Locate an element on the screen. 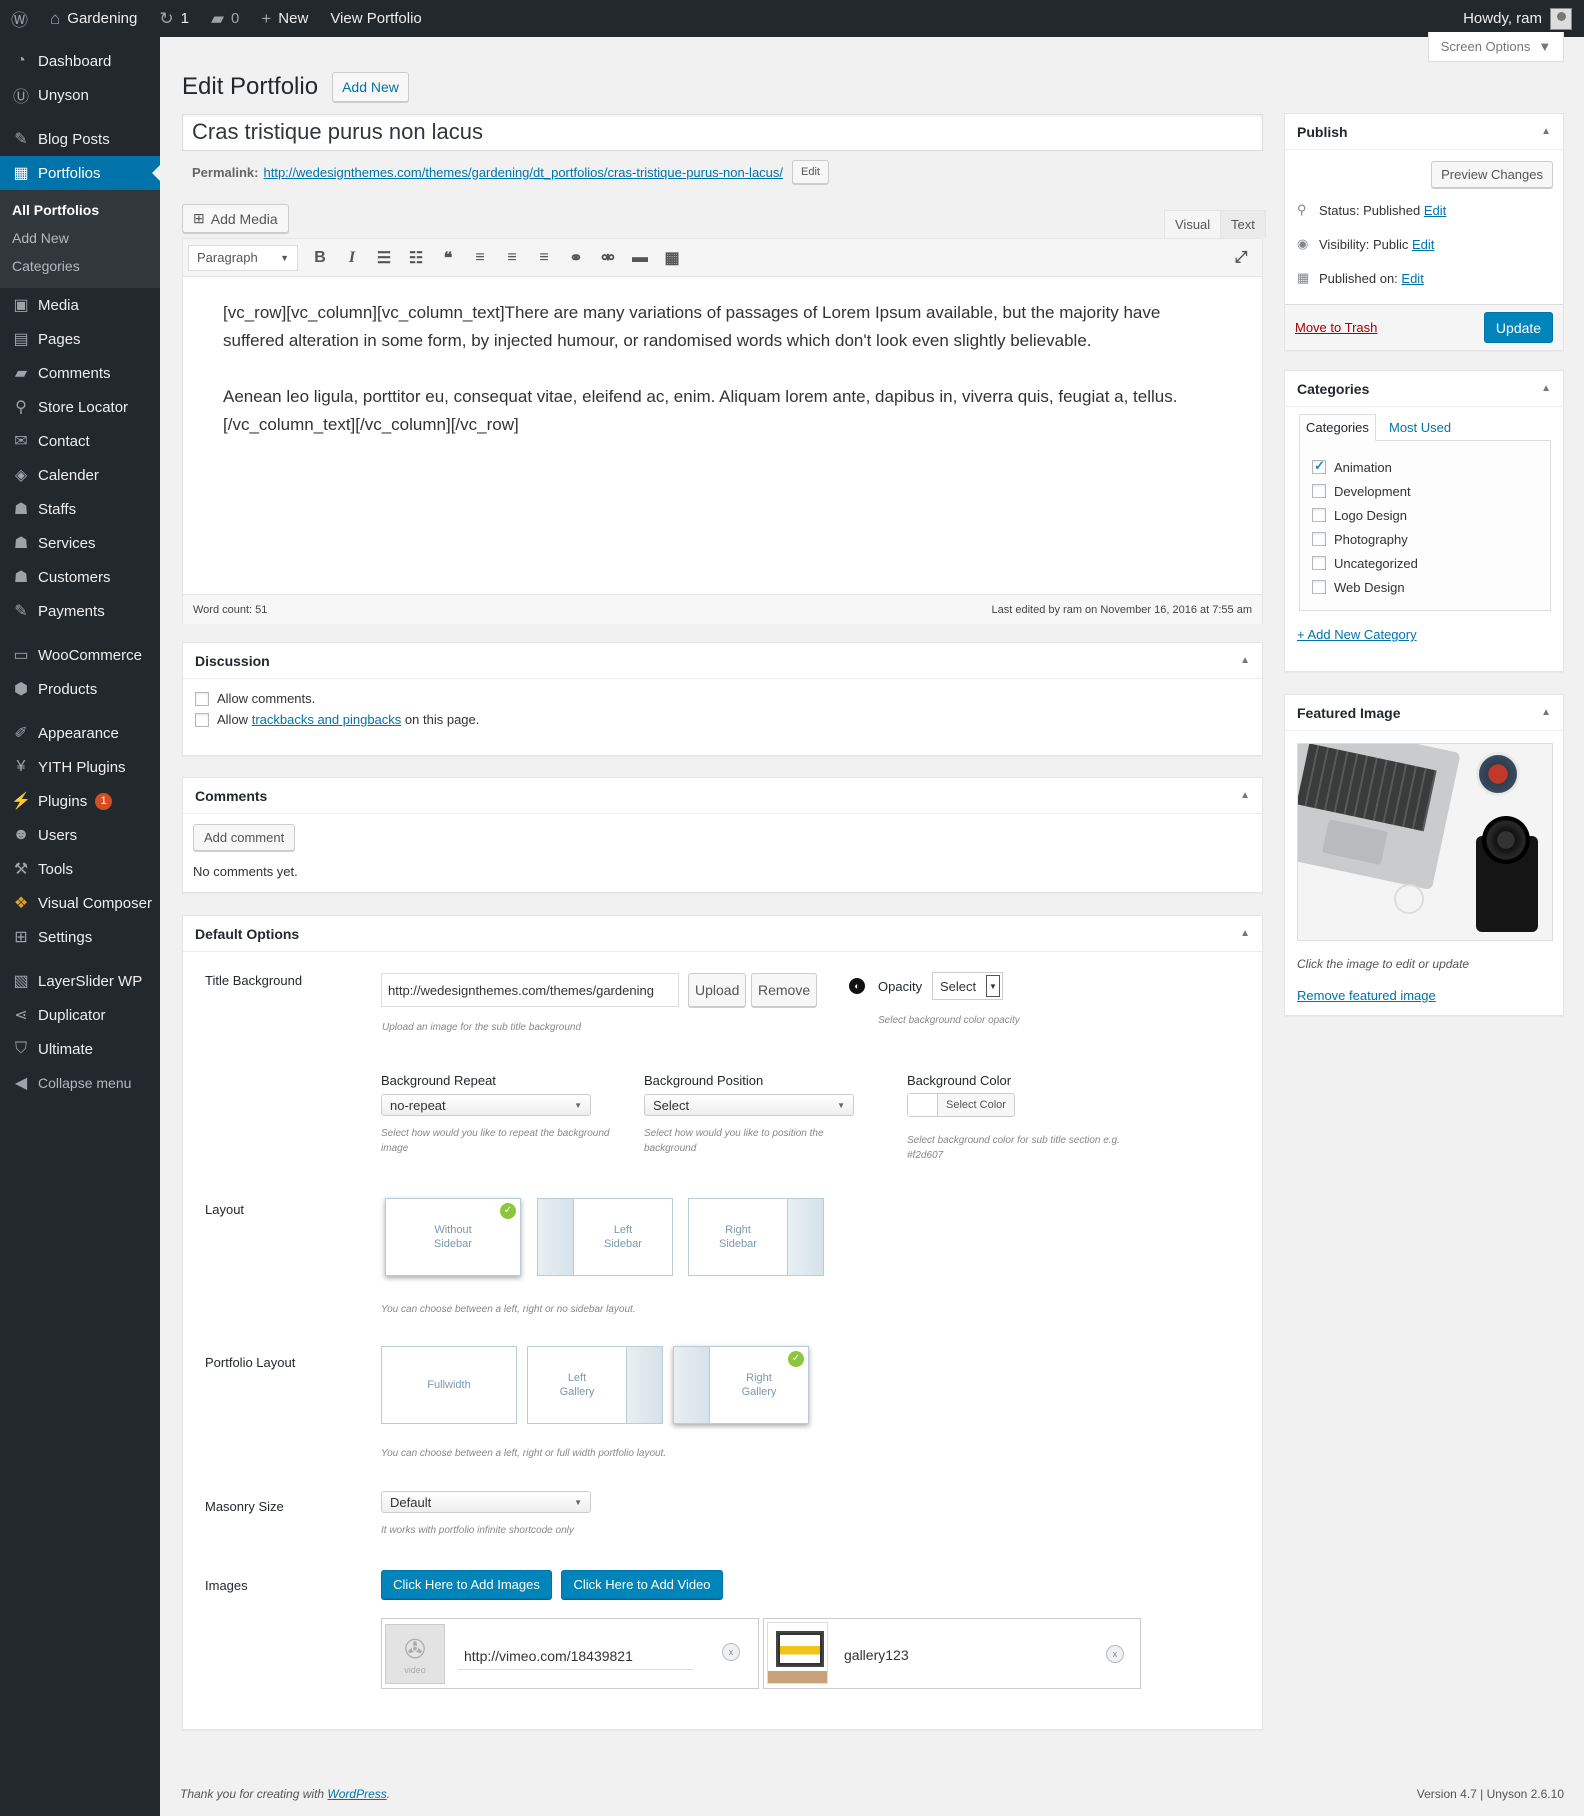  category-checkbox-web-design is located at coordinates (1319, 587).